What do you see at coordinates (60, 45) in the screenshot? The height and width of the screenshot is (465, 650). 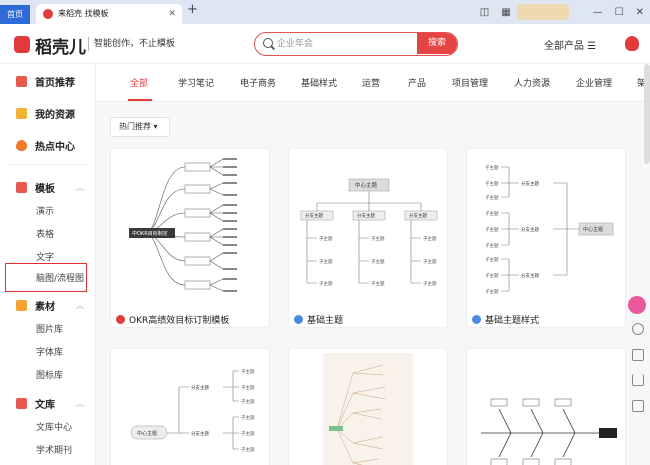 I see `logo-text: 稻壳儿` at bounding box center [60, 45].